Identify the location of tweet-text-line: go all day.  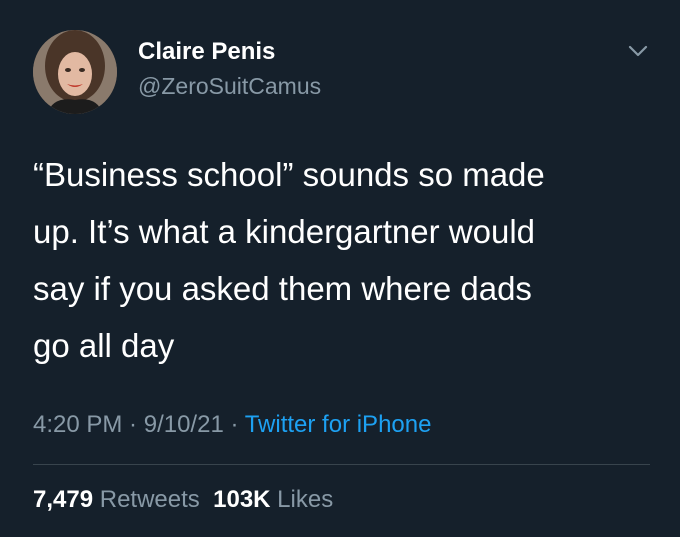
(104, 345).